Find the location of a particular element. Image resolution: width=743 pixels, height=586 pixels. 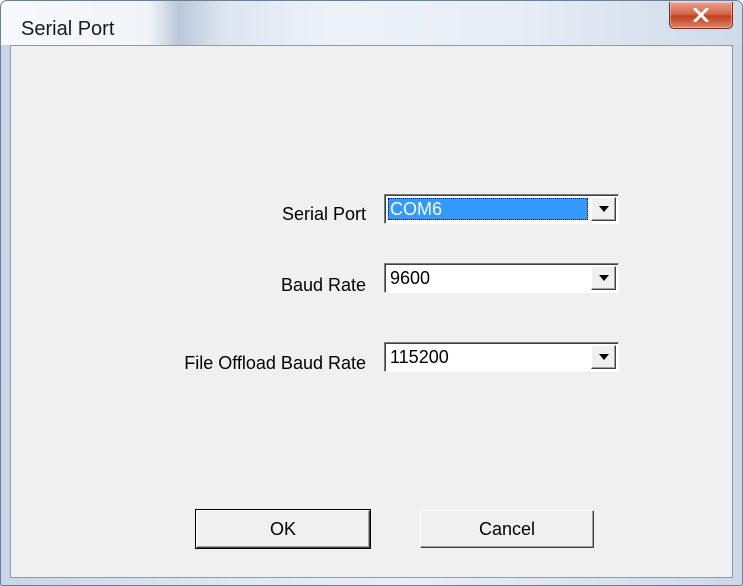

baud-rate-value: 9600 is located at coordinates (410, 278).